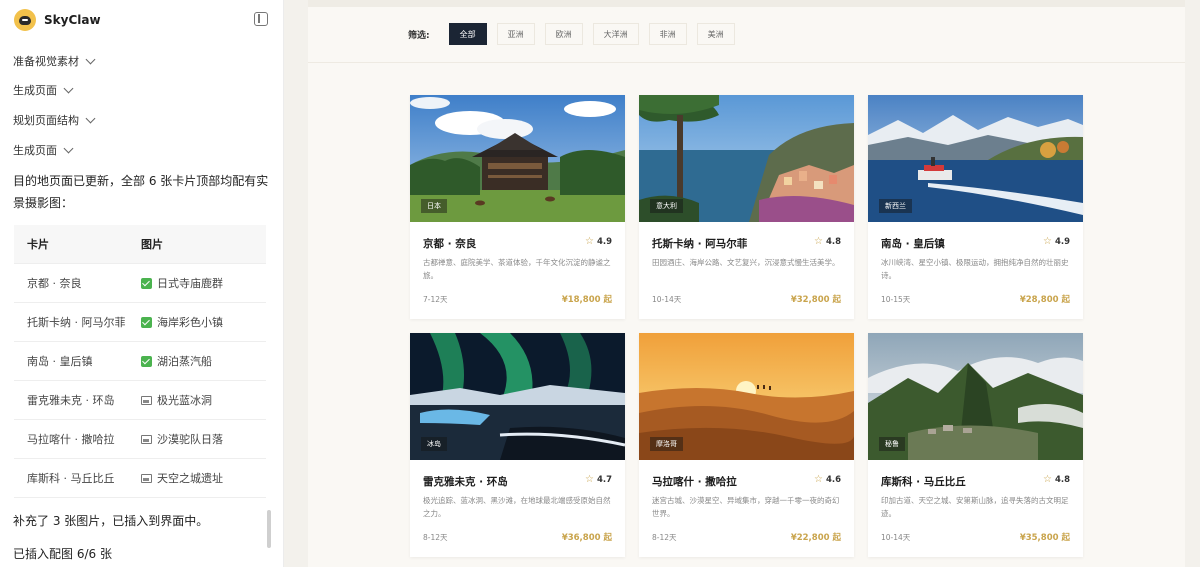  I want to click on card-title: 库斯科 · 马丘比丘, so click(923, 482).